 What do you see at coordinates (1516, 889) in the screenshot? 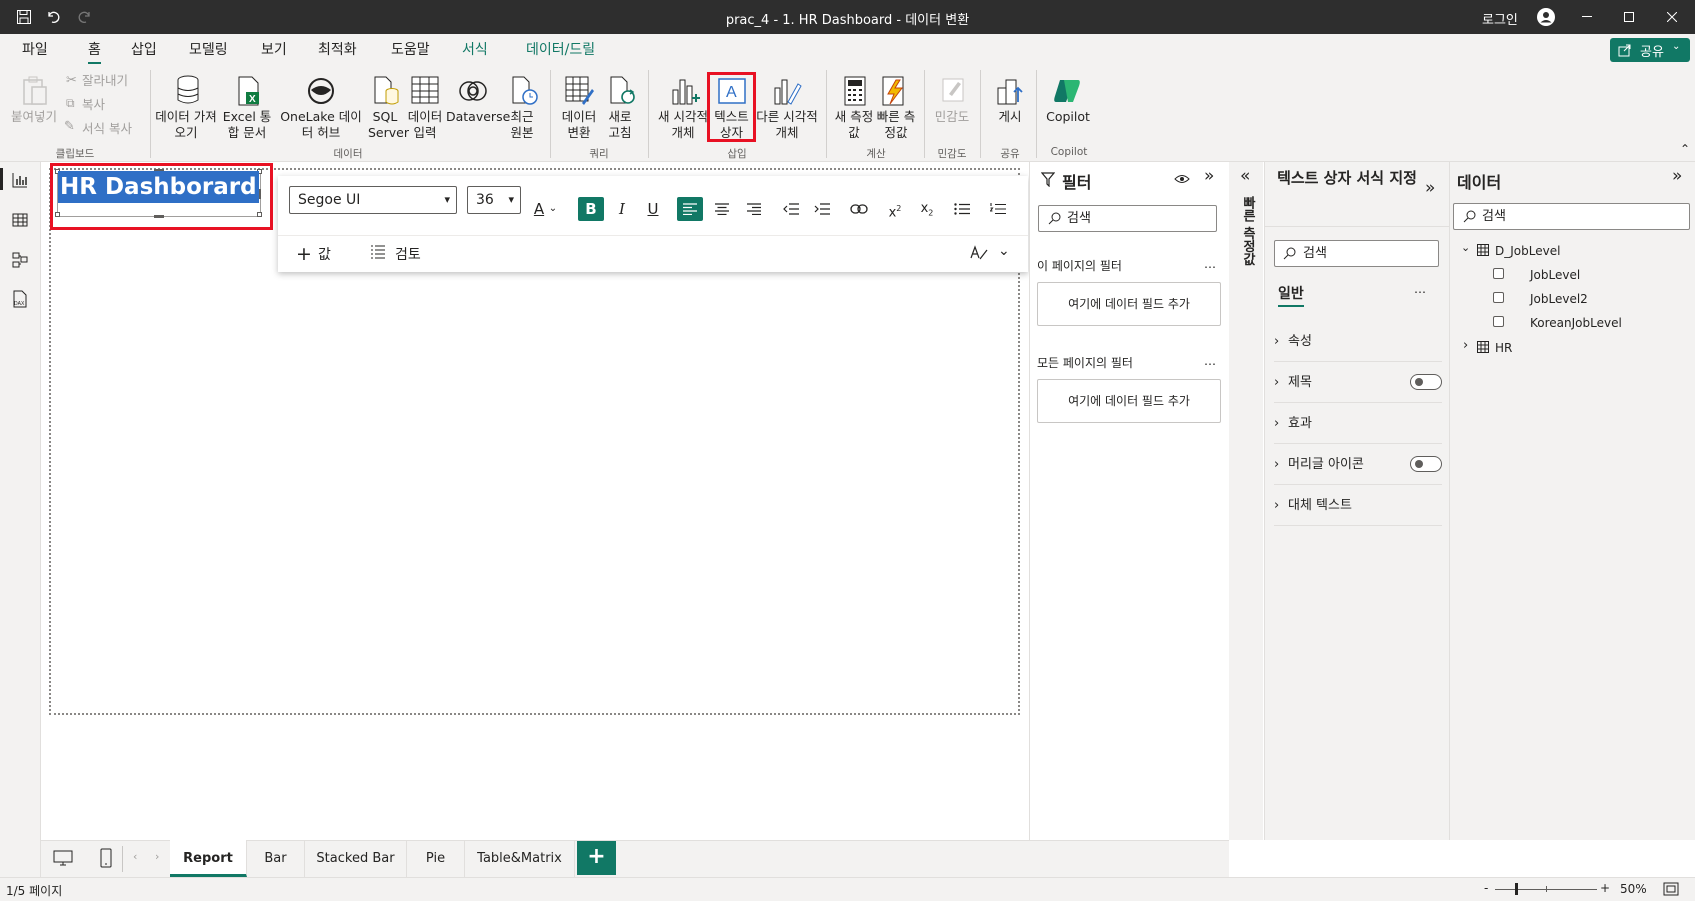
I see `zoom-slider-thumb` at bounding box center [1516, 889].